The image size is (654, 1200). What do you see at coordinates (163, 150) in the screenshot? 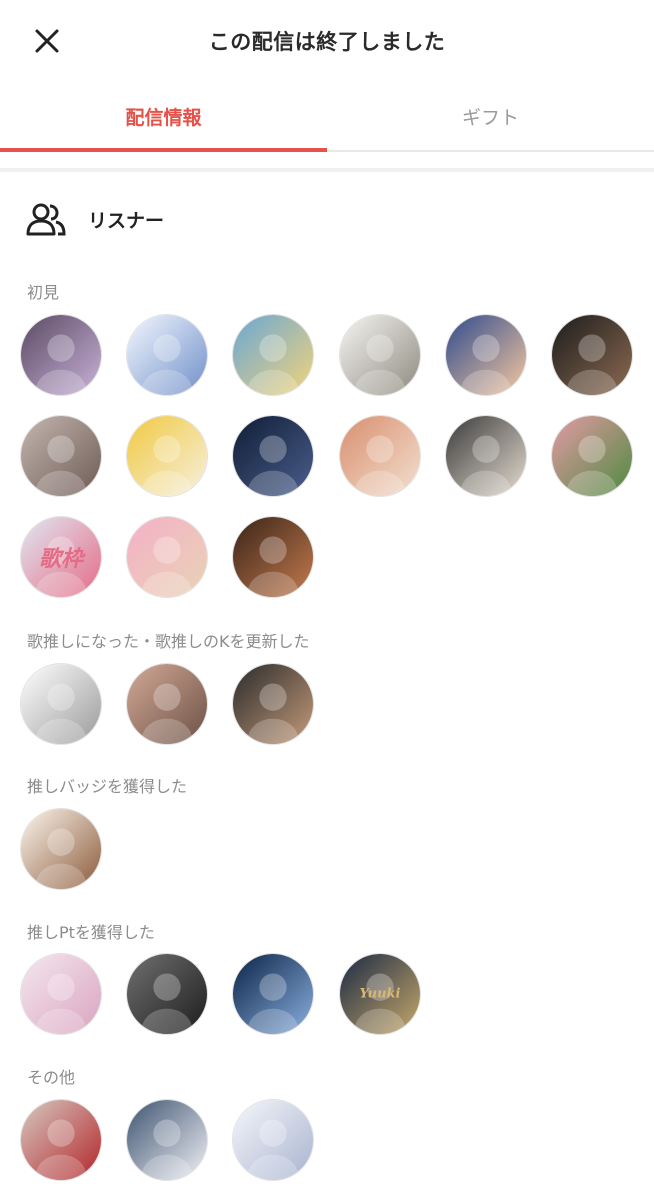
I see `active-tab-indicator` at bounding box center [163, 150].